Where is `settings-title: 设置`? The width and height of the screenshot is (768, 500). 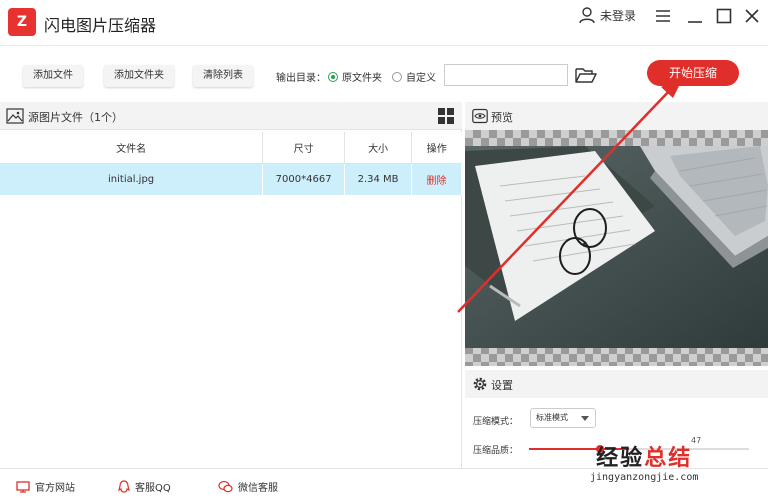 settings-title: 设置 is located at coordinates (502, 385).